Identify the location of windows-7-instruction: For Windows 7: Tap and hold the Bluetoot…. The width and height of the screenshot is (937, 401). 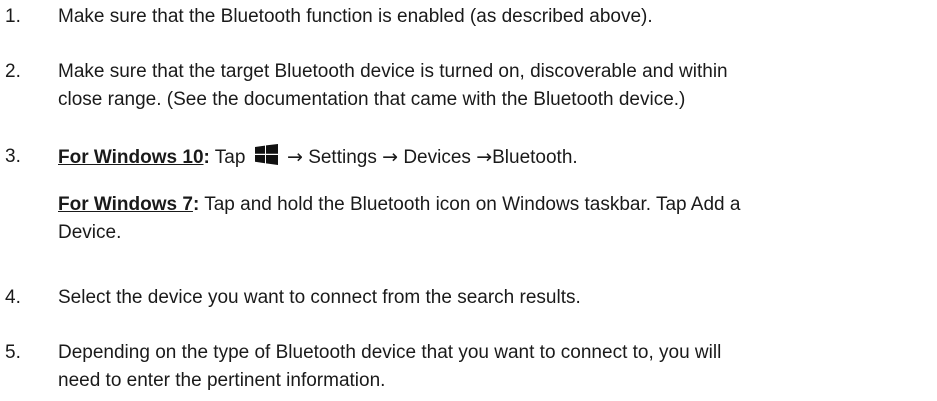
(497, 219).